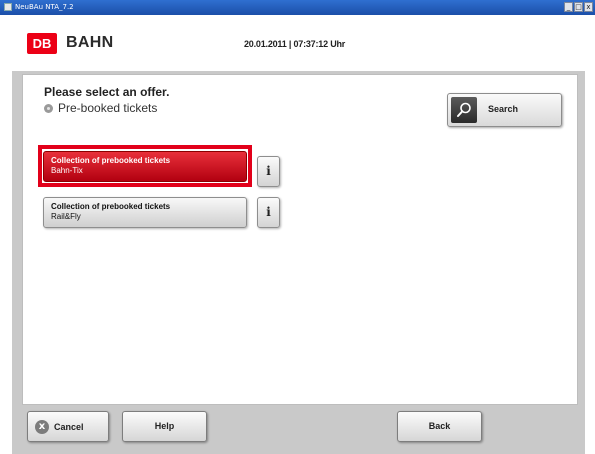  I want to click on window-titlebar: NeuBAu NTA_7.2 _ □ x, so click(297, 7).